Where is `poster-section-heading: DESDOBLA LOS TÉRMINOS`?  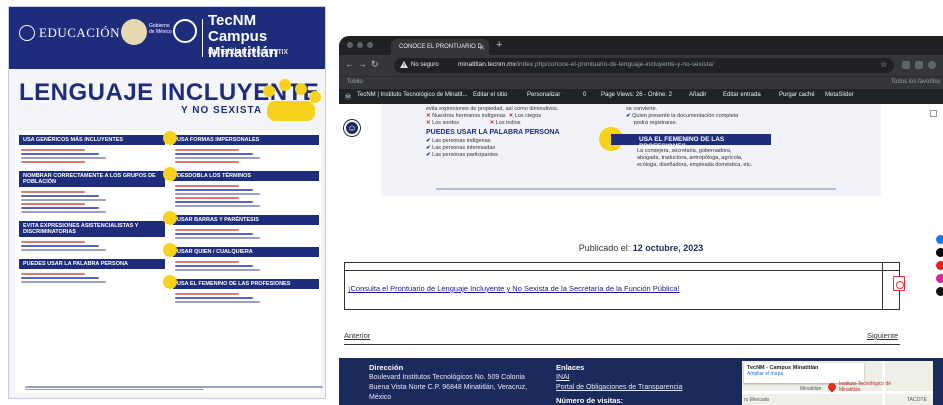 poster-section-heading: DESDOBLA LOS TÉRMINOS is located at coordinates (241, 174).